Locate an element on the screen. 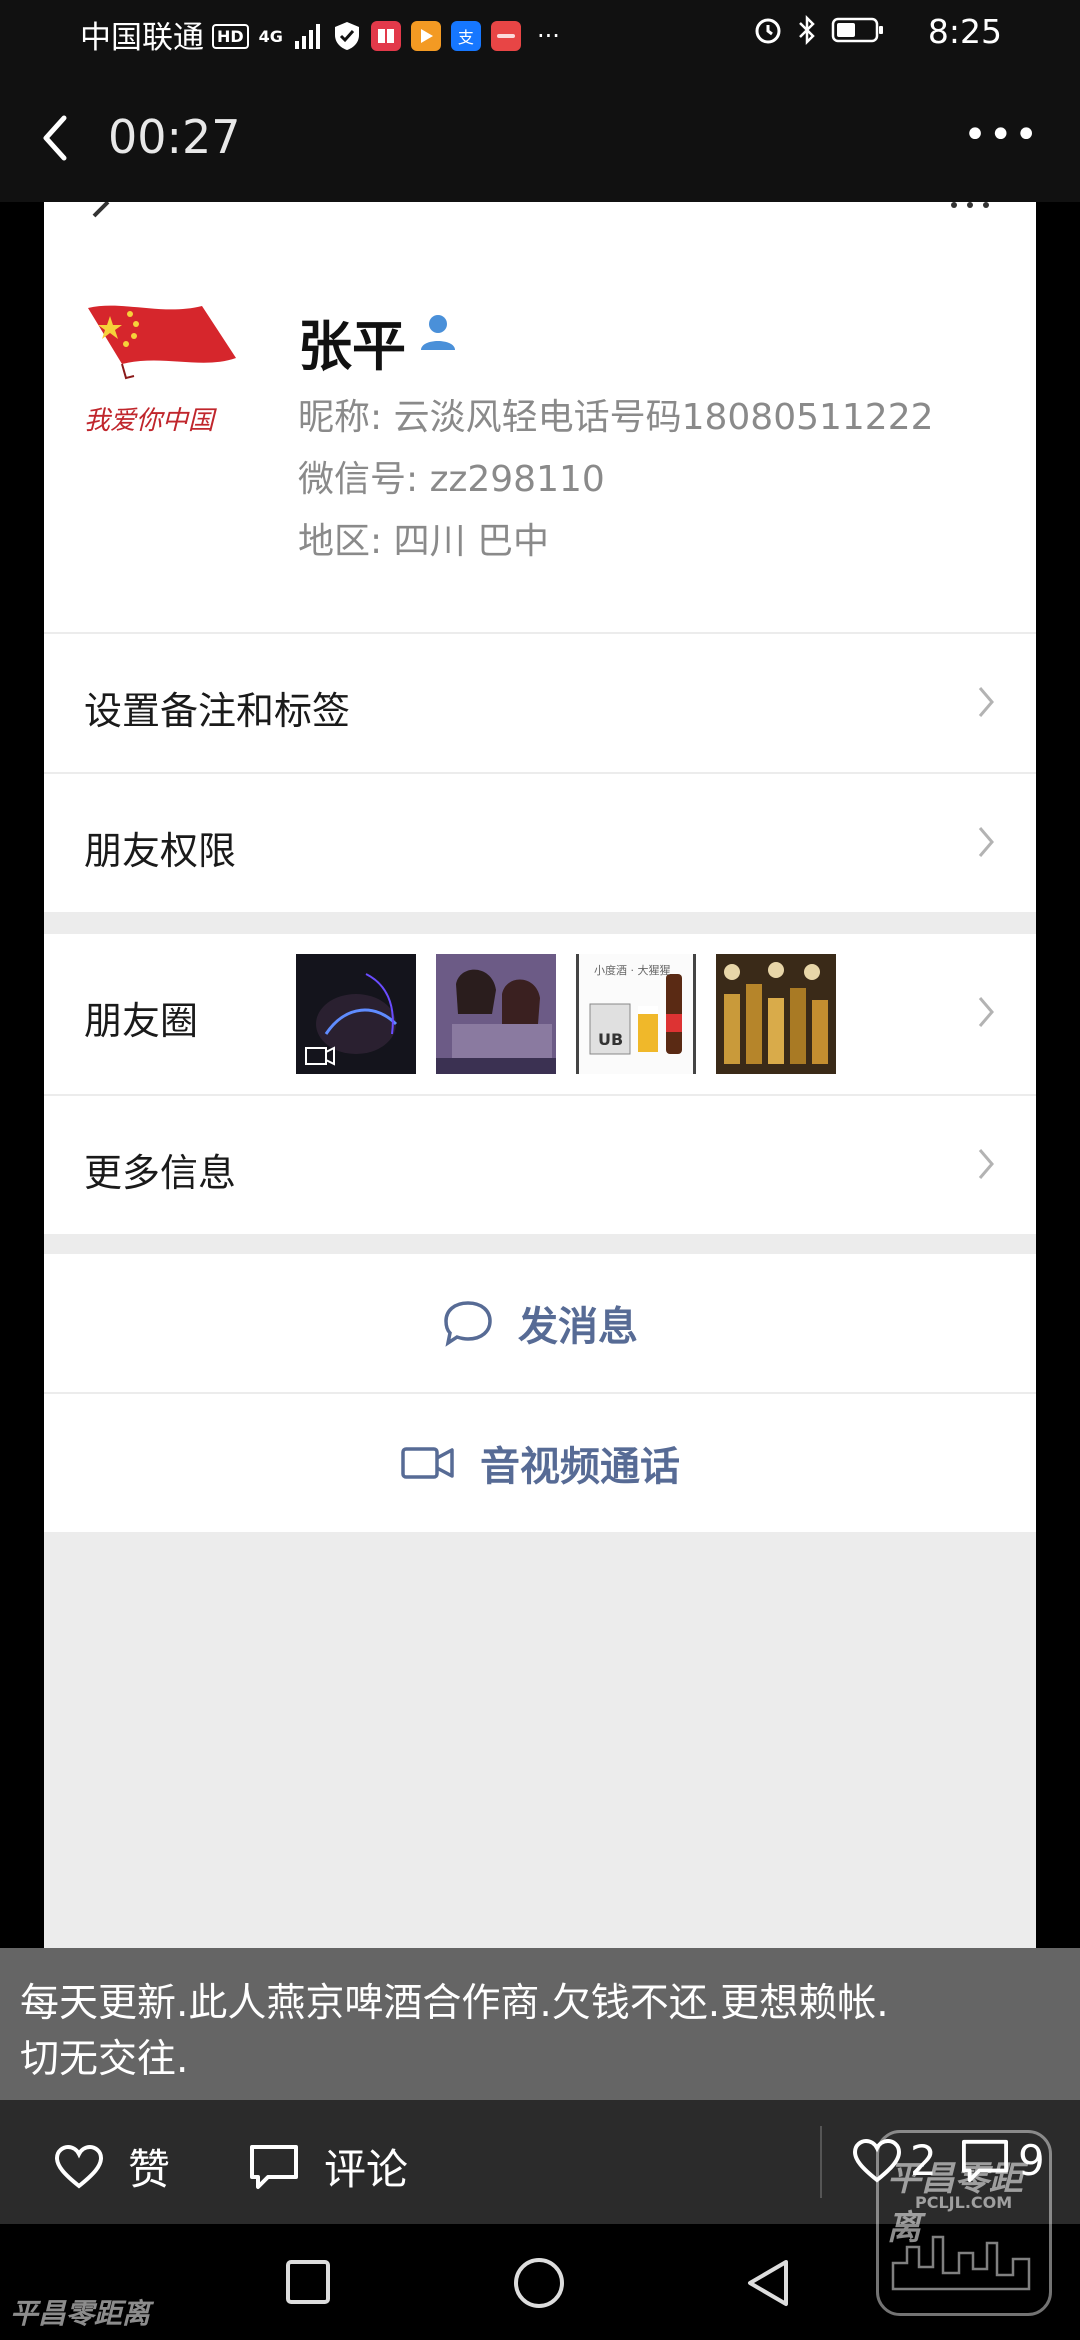 This screenshot has width=1080, height=2340. avatar: 我爱你中国 is located at coordinates (161, 377).